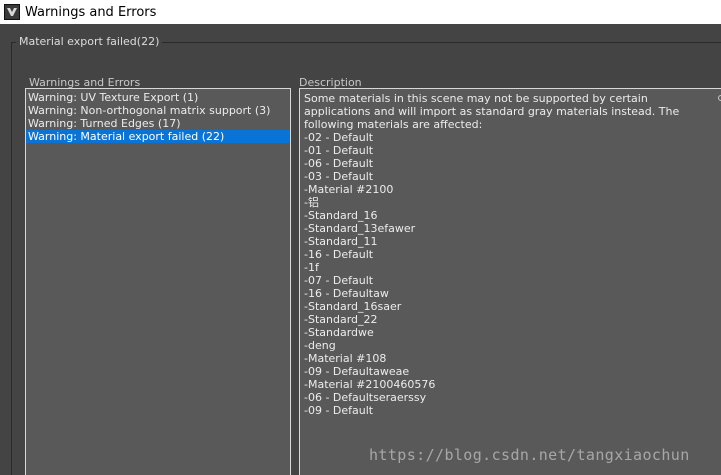 The height and width of the screenshot is (475, 721). What do you see at coordinates (311, 267) in the screenshot?
I see `material-line: -1f` at bounding box center [311, 267].